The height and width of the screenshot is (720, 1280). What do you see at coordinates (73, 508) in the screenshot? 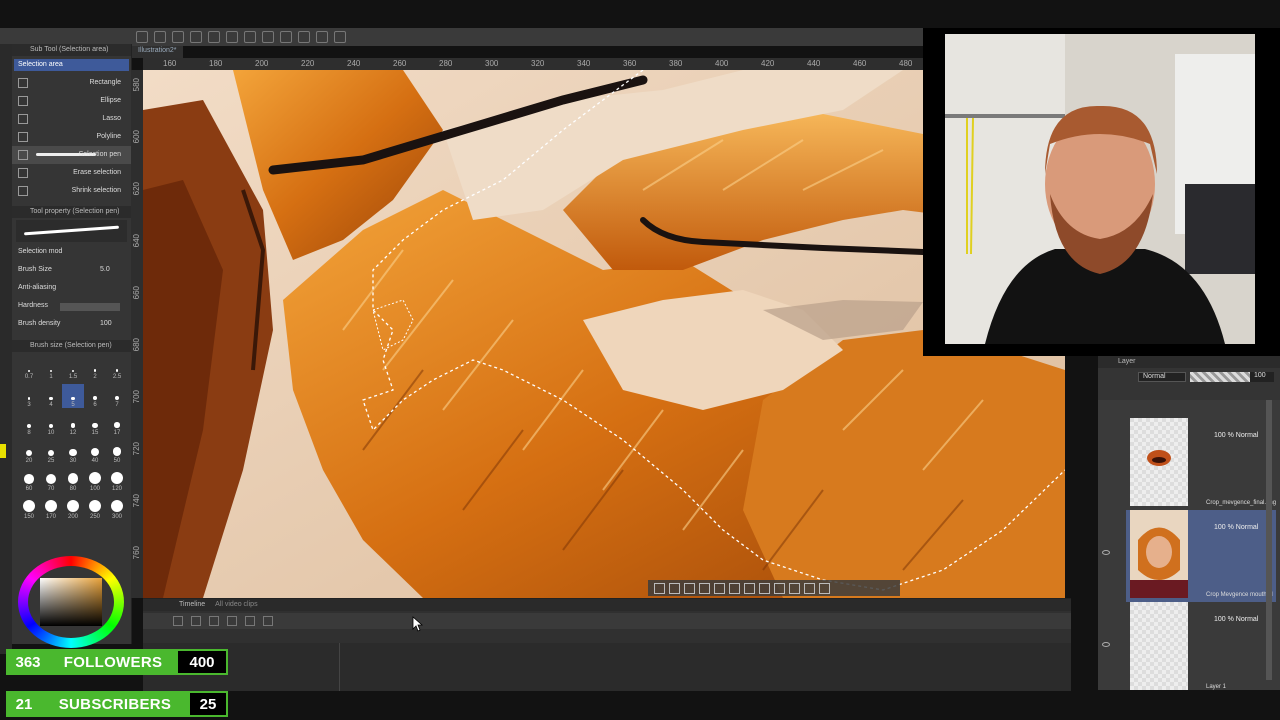
I see `brush-size-option: 200` at bounding box center [73, 508].